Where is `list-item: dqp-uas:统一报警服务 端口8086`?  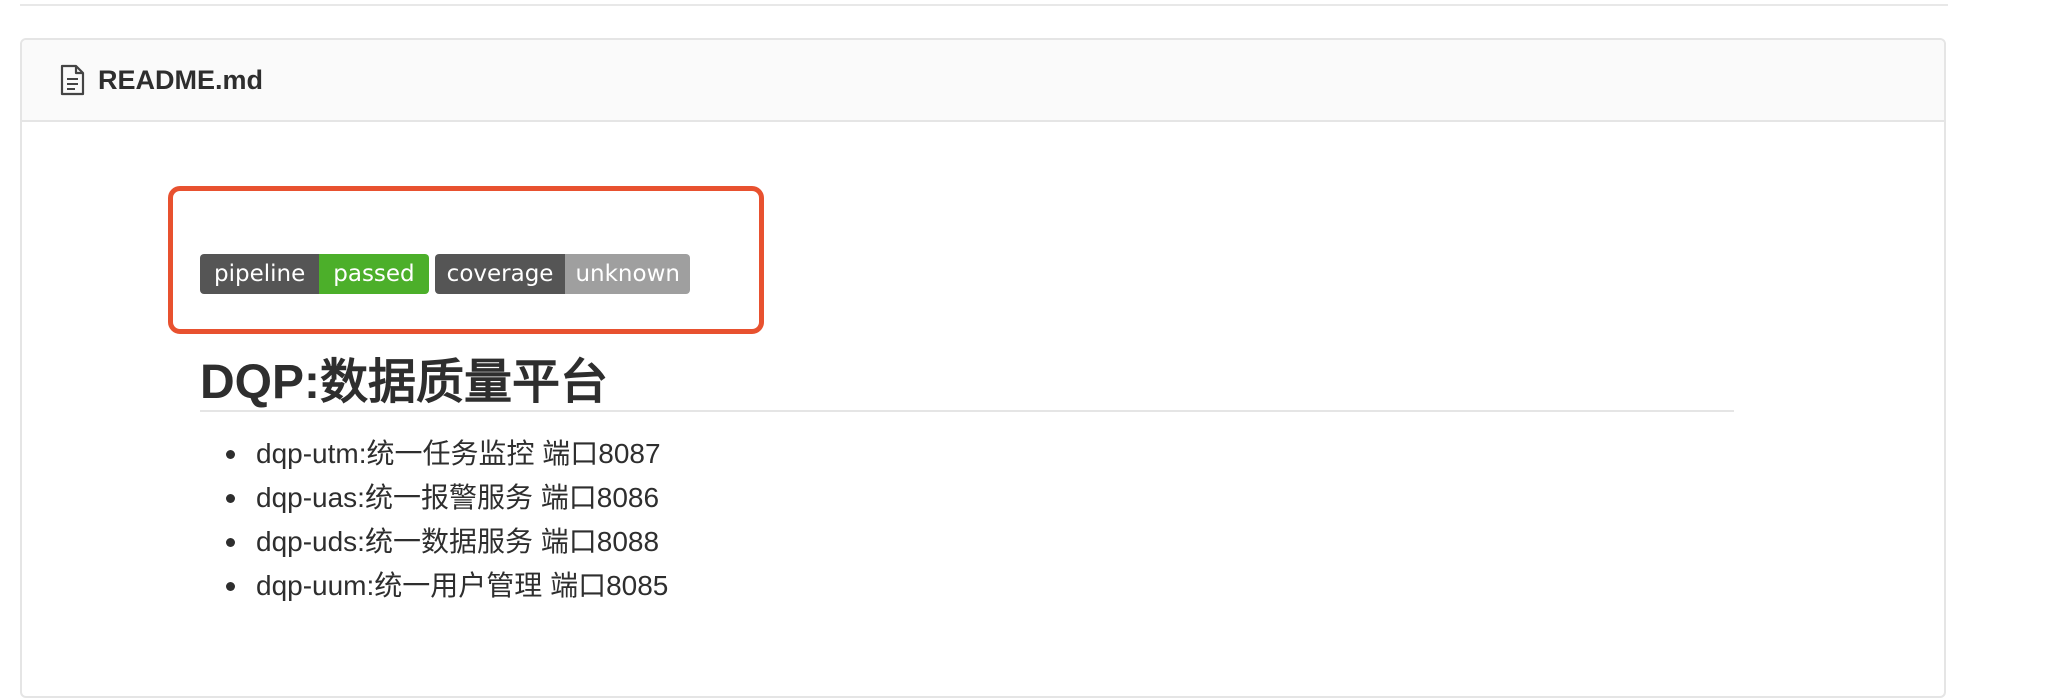 list-item: dqp-uas:统一报警服务 端口8086 is located at coordinates (434, 498).